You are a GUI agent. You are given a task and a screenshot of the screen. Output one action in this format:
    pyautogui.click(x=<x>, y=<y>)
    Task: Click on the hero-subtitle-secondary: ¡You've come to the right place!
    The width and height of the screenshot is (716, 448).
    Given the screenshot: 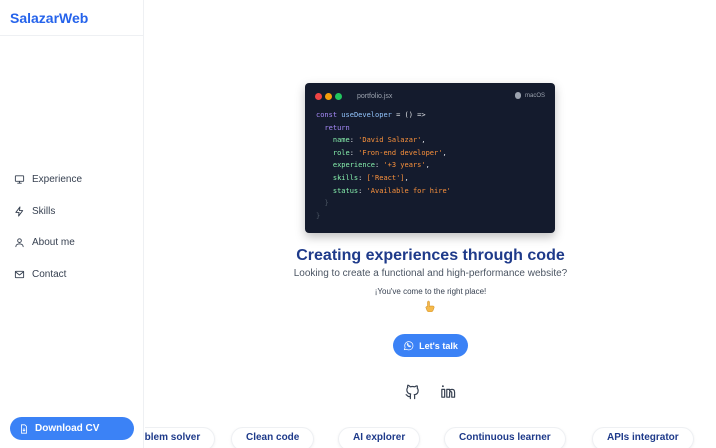 What is the action you would take?
    pyautogui.click(x=430, y=291)
    